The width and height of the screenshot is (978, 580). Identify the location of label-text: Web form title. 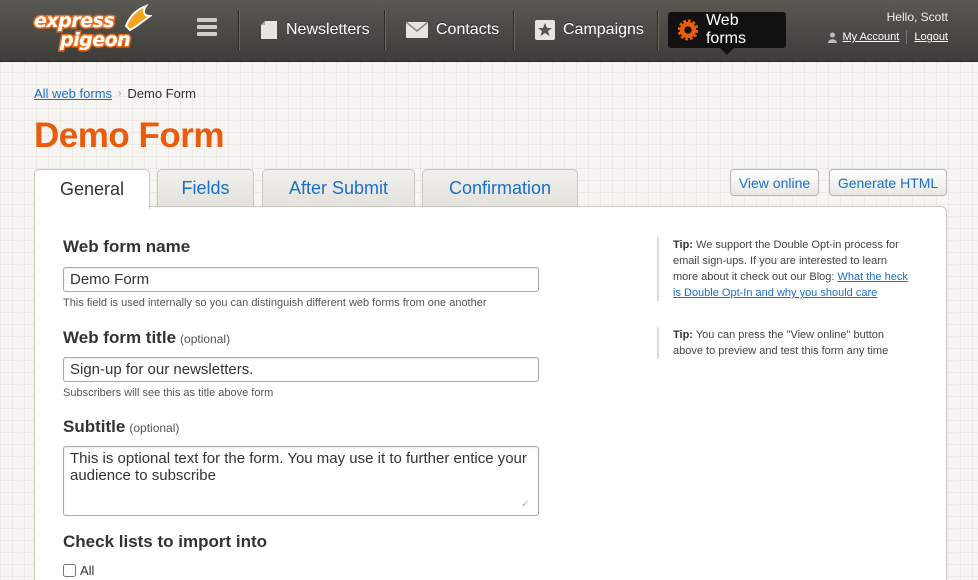
(120, 337).